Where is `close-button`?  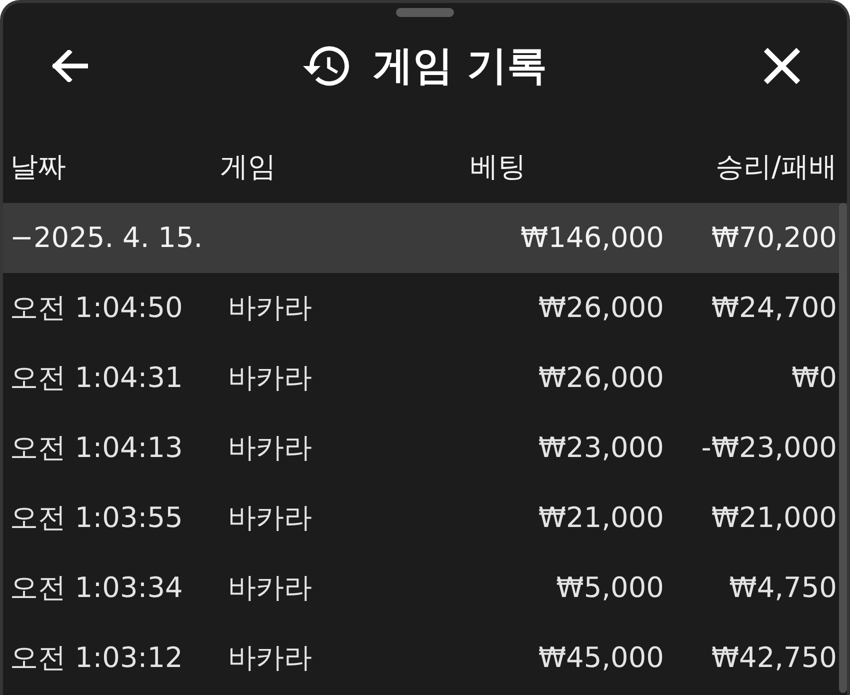 close-button is located at coordinates (782, 66).